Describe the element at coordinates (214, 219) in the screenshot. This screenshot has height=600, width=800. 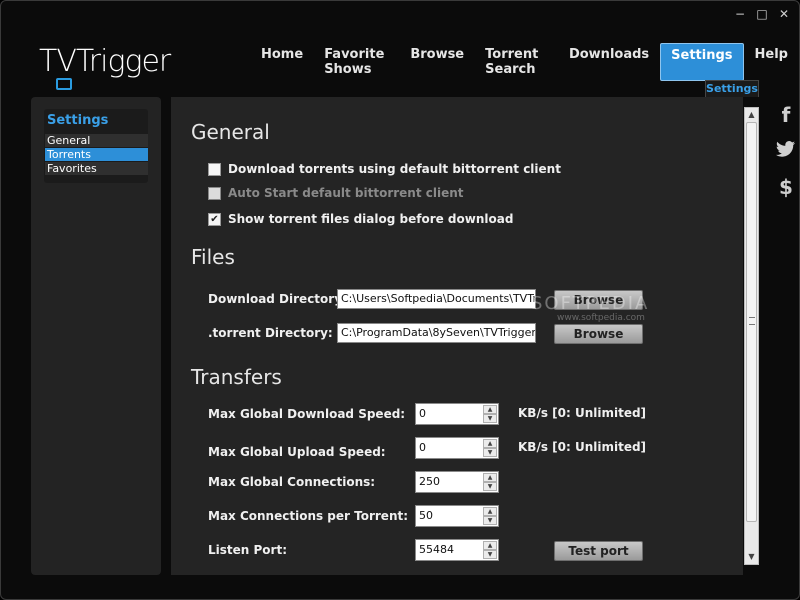
I see `checkbox-checked: ✔` at that location.